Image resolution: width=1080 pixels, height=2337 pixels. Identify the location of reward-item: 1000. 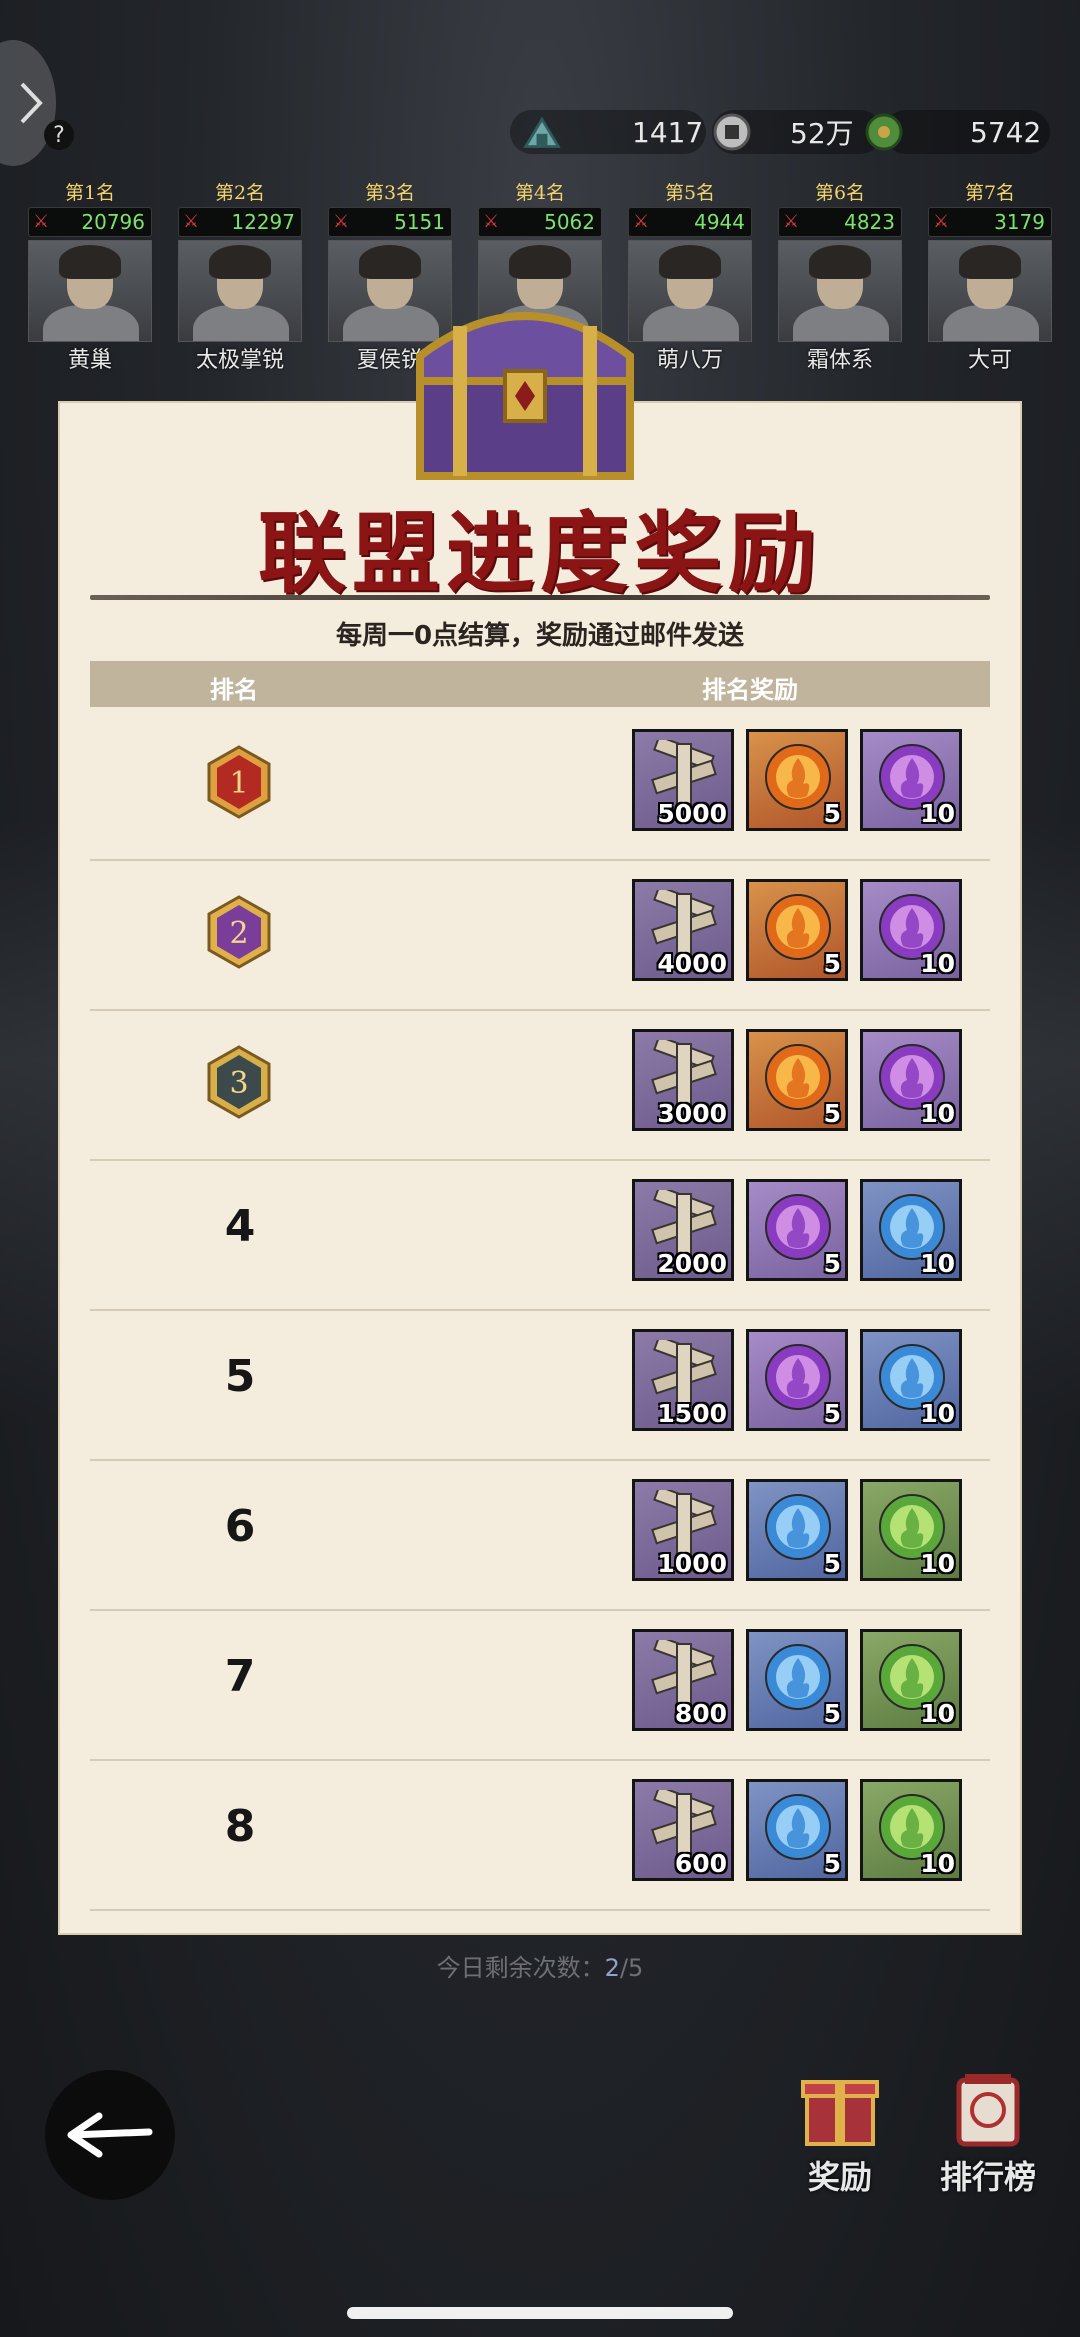
(683, 1530).